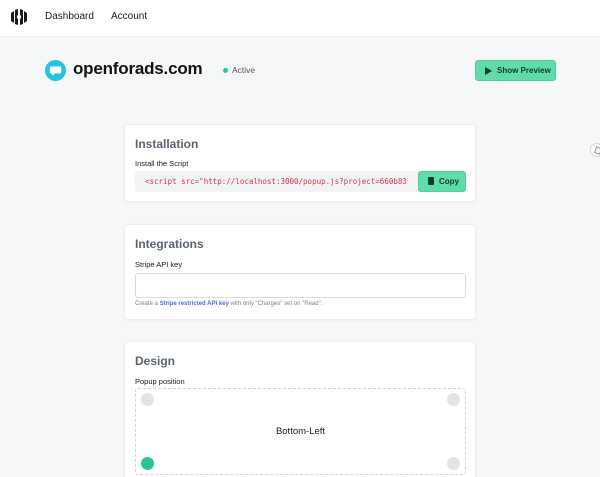  I want to click on stripe-api-key-label: Stripe API key, so click(159, 264).